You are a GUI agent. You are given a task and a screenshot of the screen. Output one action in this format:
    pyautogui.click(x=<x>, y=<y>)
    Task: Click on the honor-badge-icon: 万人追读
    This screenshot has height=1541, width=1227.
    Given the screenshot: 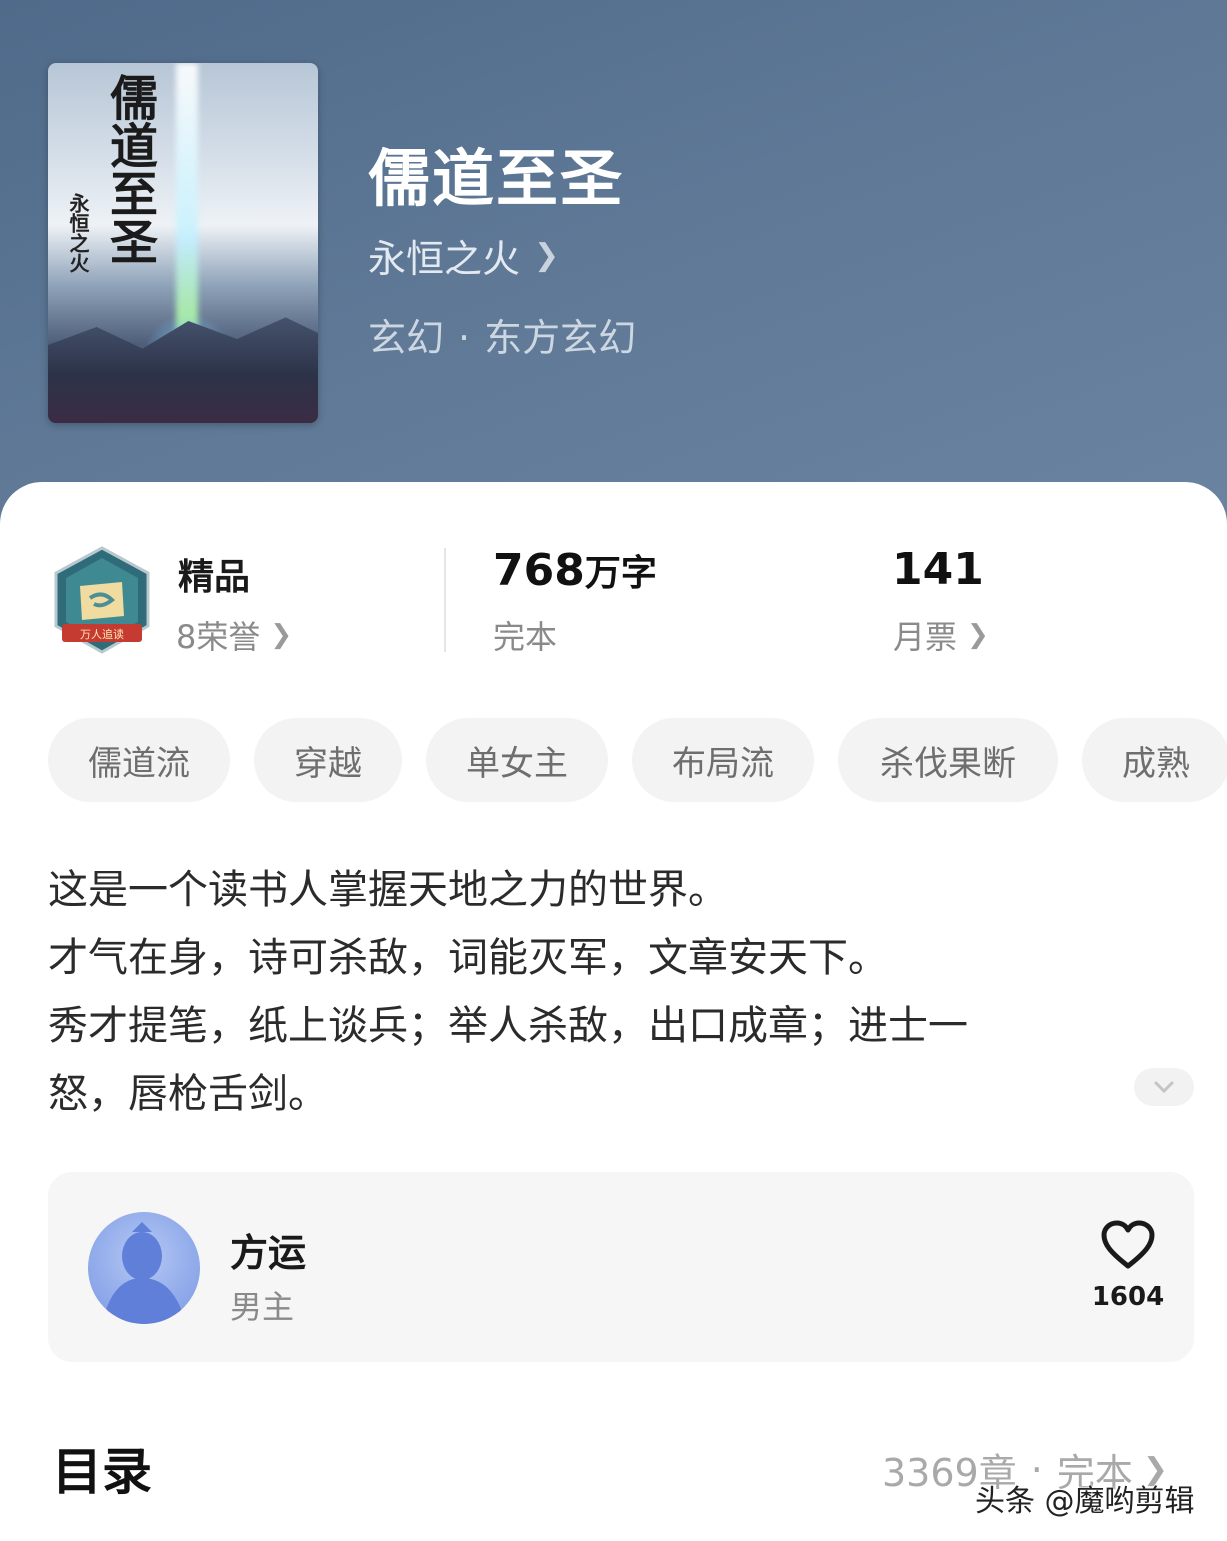 What is the action you would take?
    pyautogui.click(x=102, y=601)
    